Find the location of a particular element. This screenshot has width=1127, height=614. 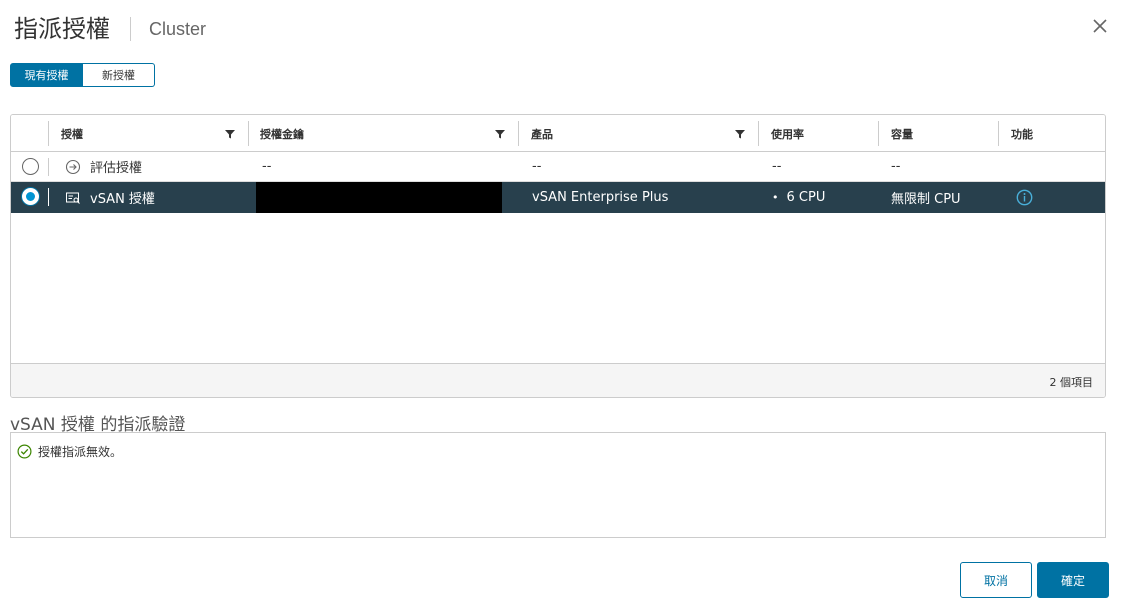

ok-button: 確定 is located at coordinates (1073, 580).